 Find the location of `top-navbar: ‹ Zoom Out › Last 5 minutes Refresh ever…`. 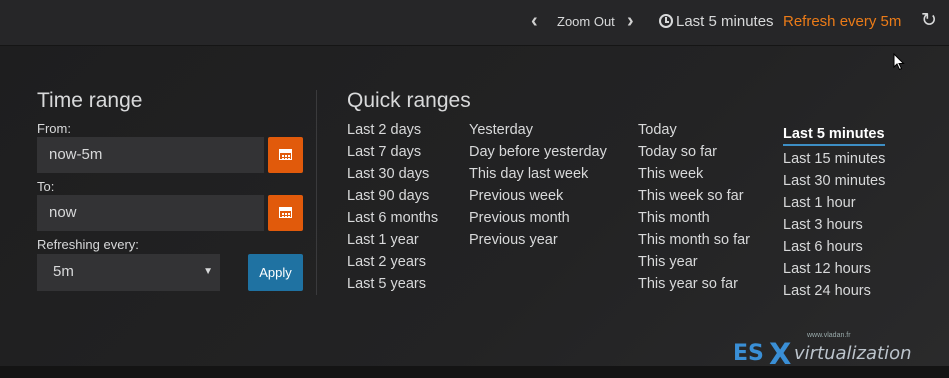

top-navbar: ‹ Zoom Out › Last 5 minutes Refresh ever… is located at coordinates (474, 23).